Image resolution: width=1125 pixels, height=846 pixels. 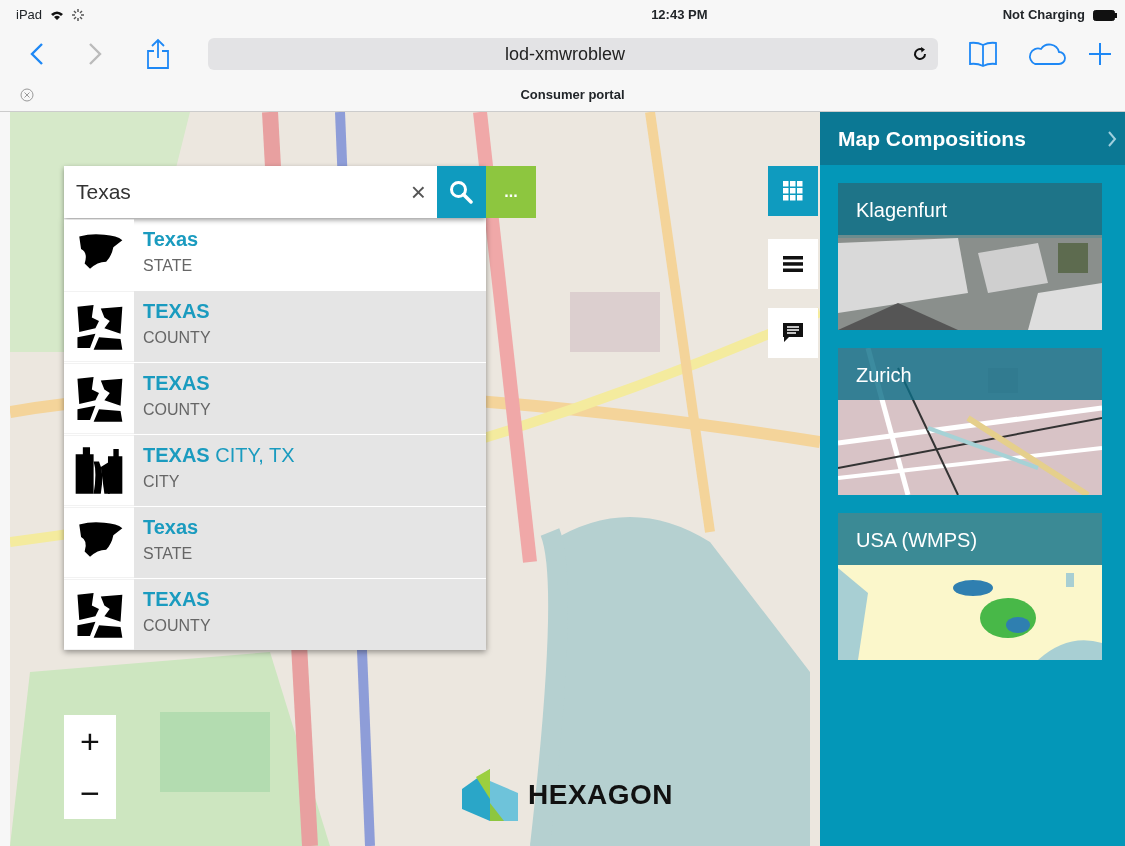 I want to click on search-field: Texas, so click(x=232, y=192).